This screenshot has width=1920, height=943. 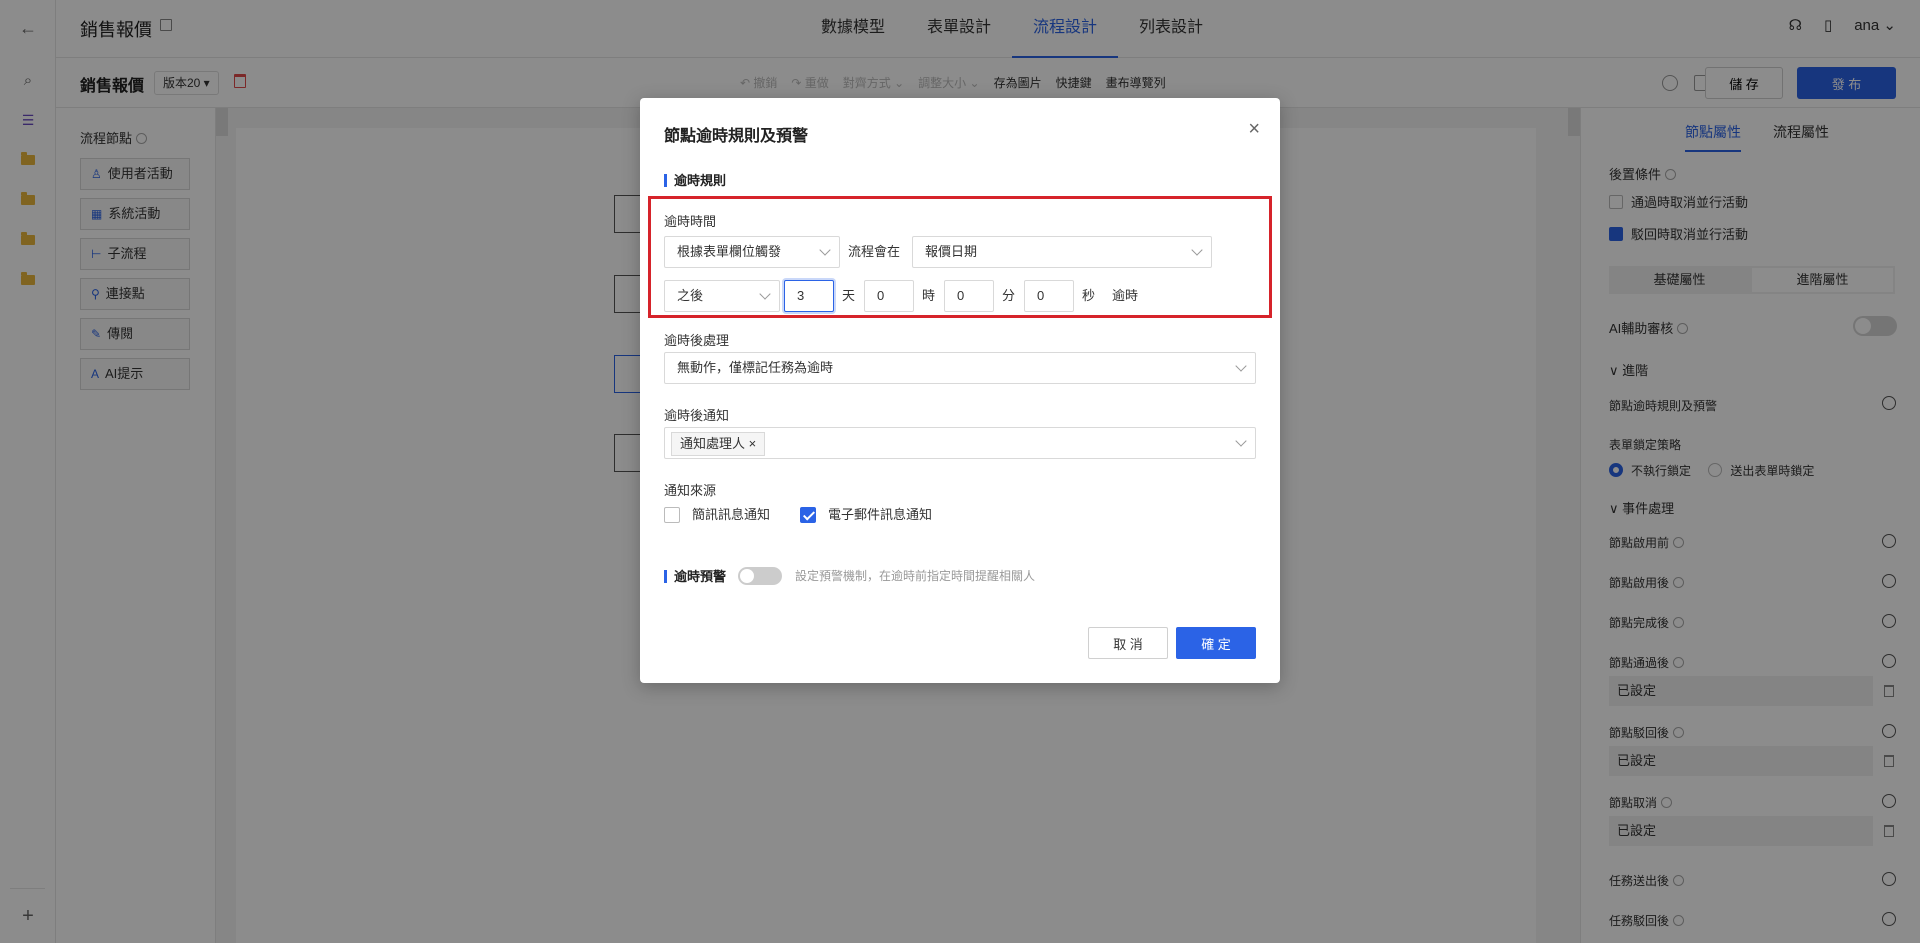 I want to click on after-handling-value: 無動作，僅標記任務為逾時, so click(x=755, y=367).